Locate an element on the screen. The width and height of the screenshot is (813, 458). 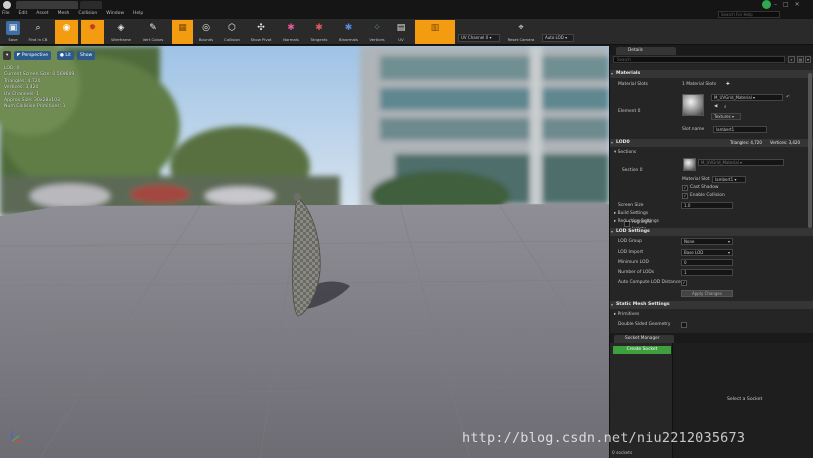
primitives-row: ▸ Primitives is located at coordinates (711, 315).